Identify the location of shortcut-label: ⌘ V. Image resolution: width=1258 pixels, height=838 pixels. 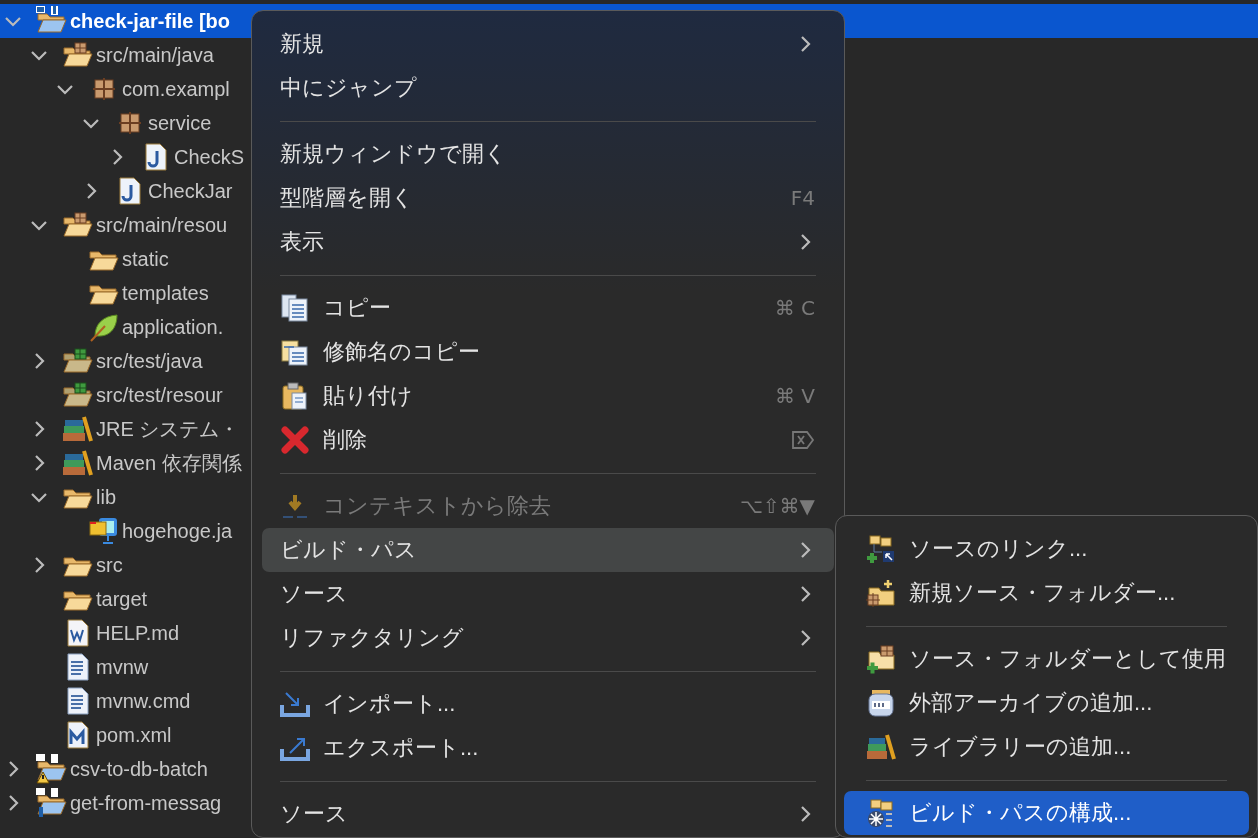
(794, 396).